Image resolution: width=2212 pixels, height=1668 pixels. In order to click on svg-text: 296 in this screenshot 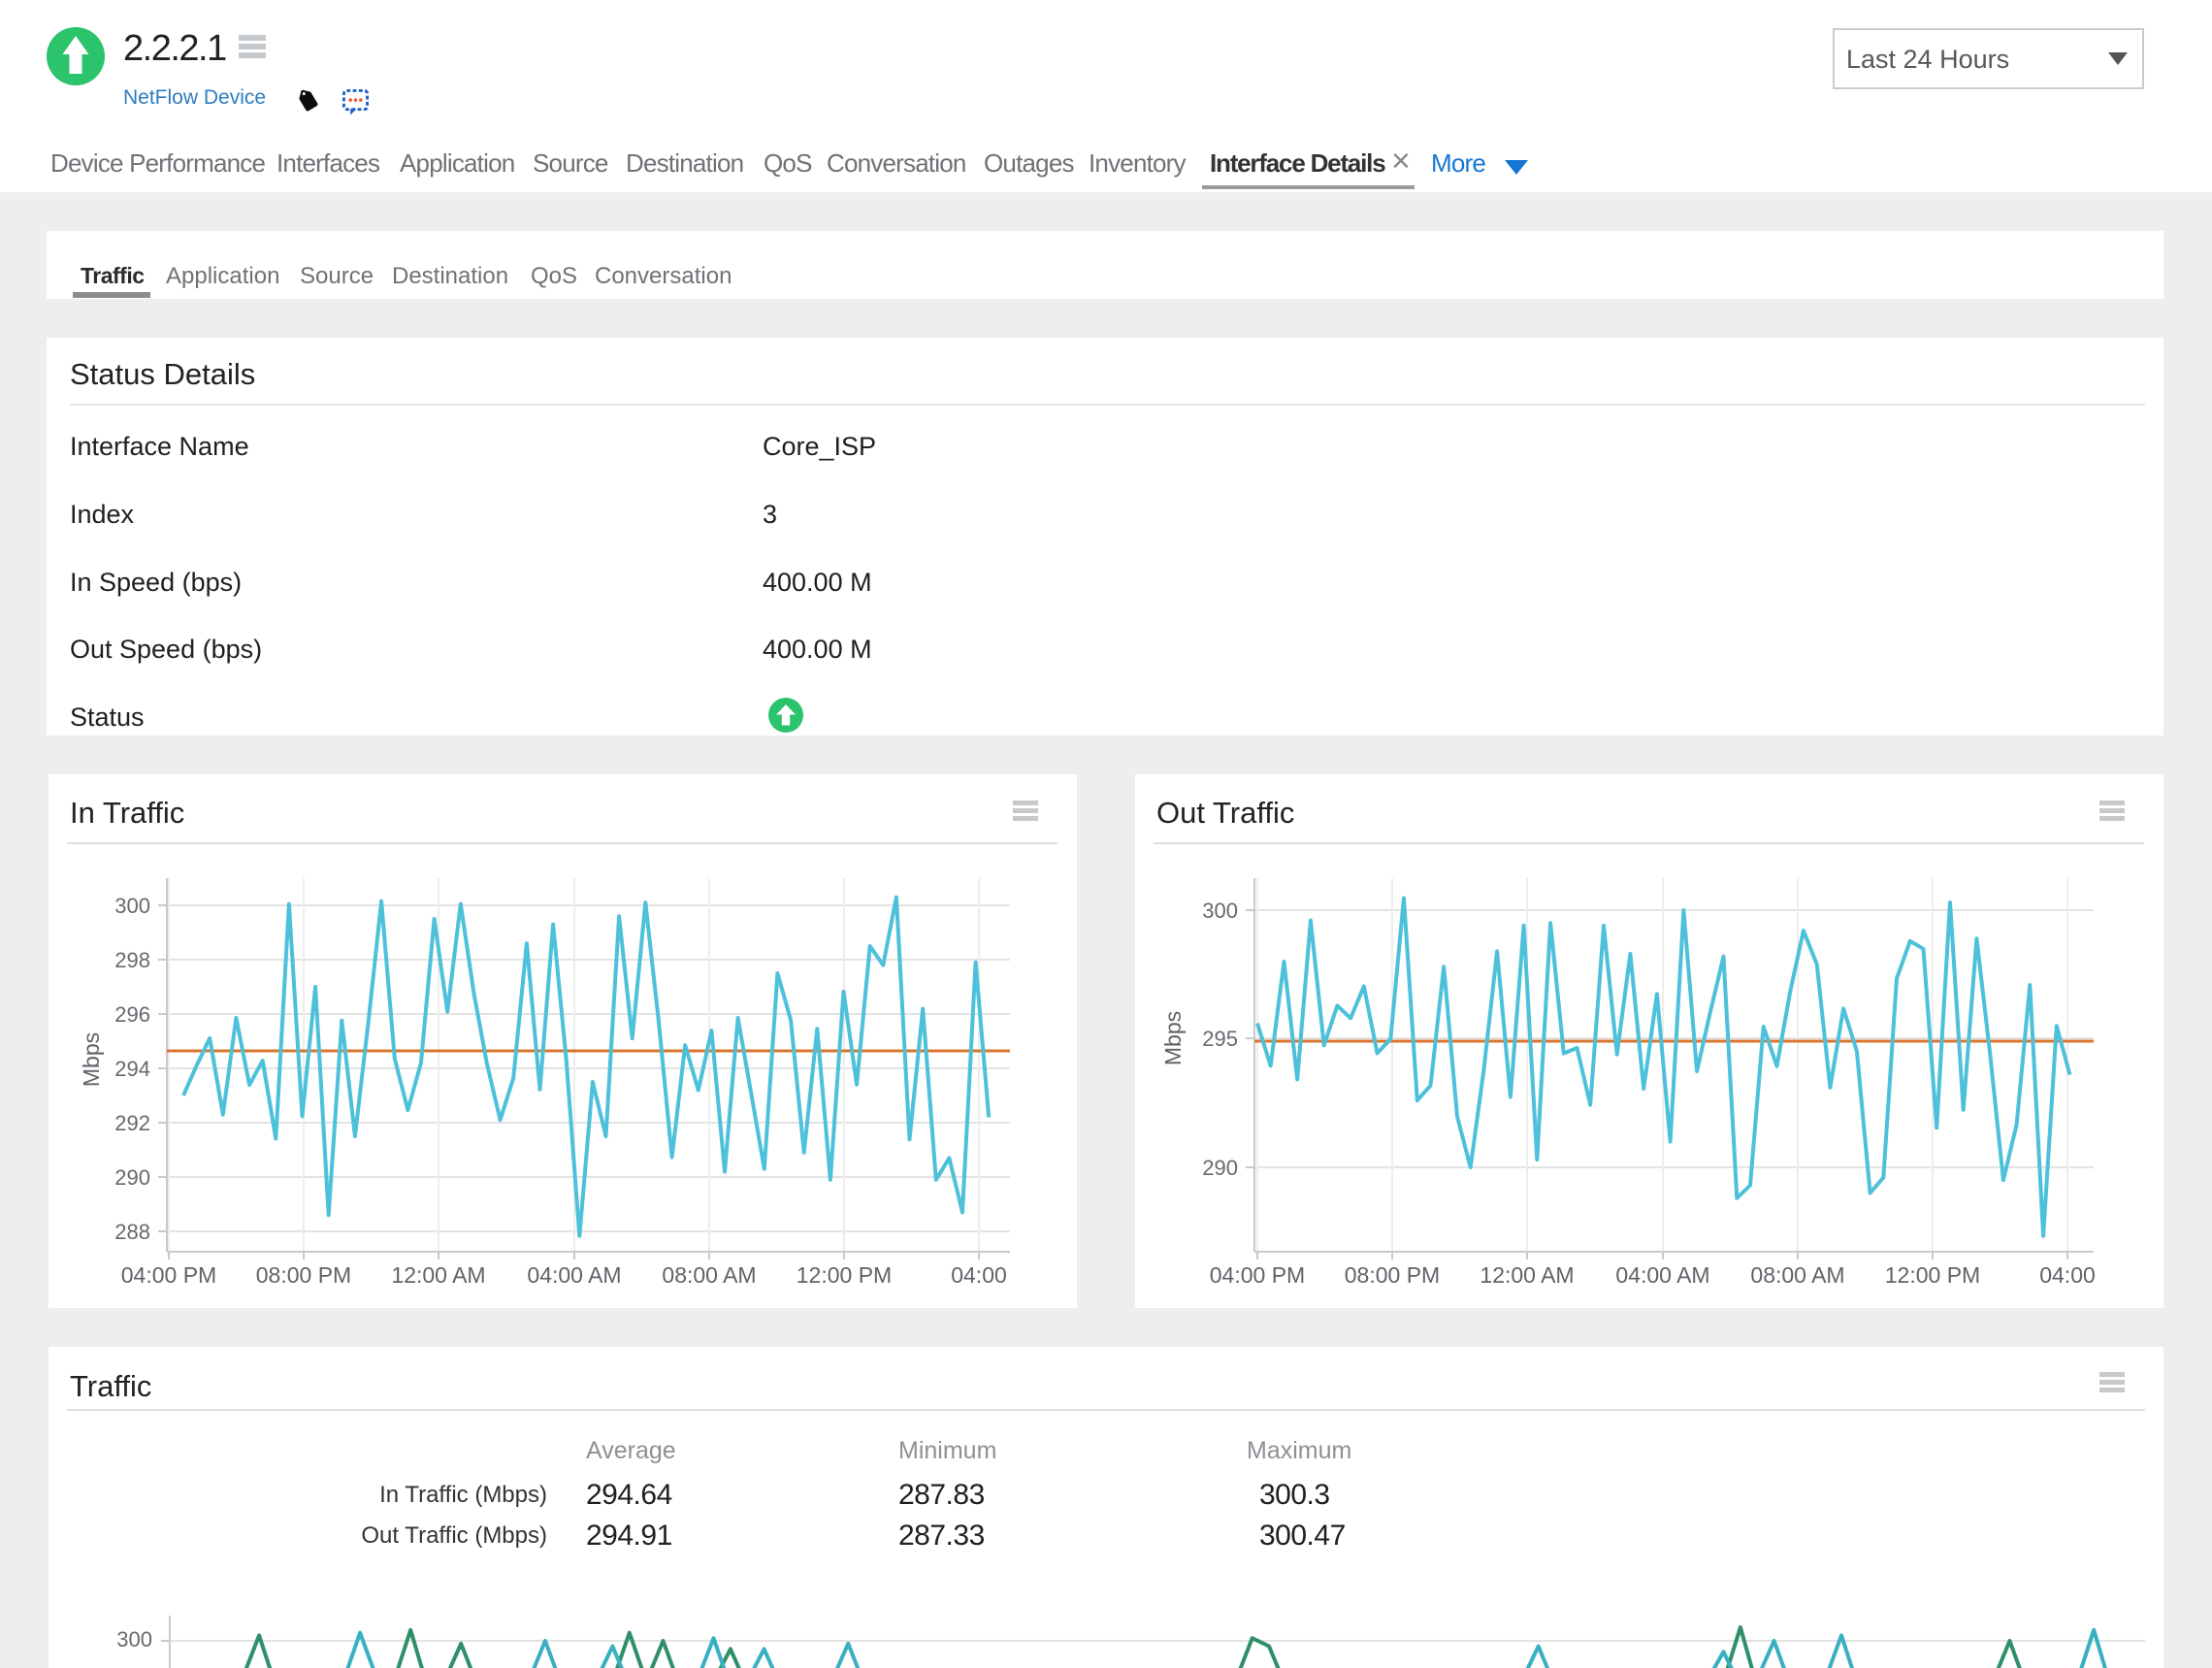, I will do `click(132, 1014)`.